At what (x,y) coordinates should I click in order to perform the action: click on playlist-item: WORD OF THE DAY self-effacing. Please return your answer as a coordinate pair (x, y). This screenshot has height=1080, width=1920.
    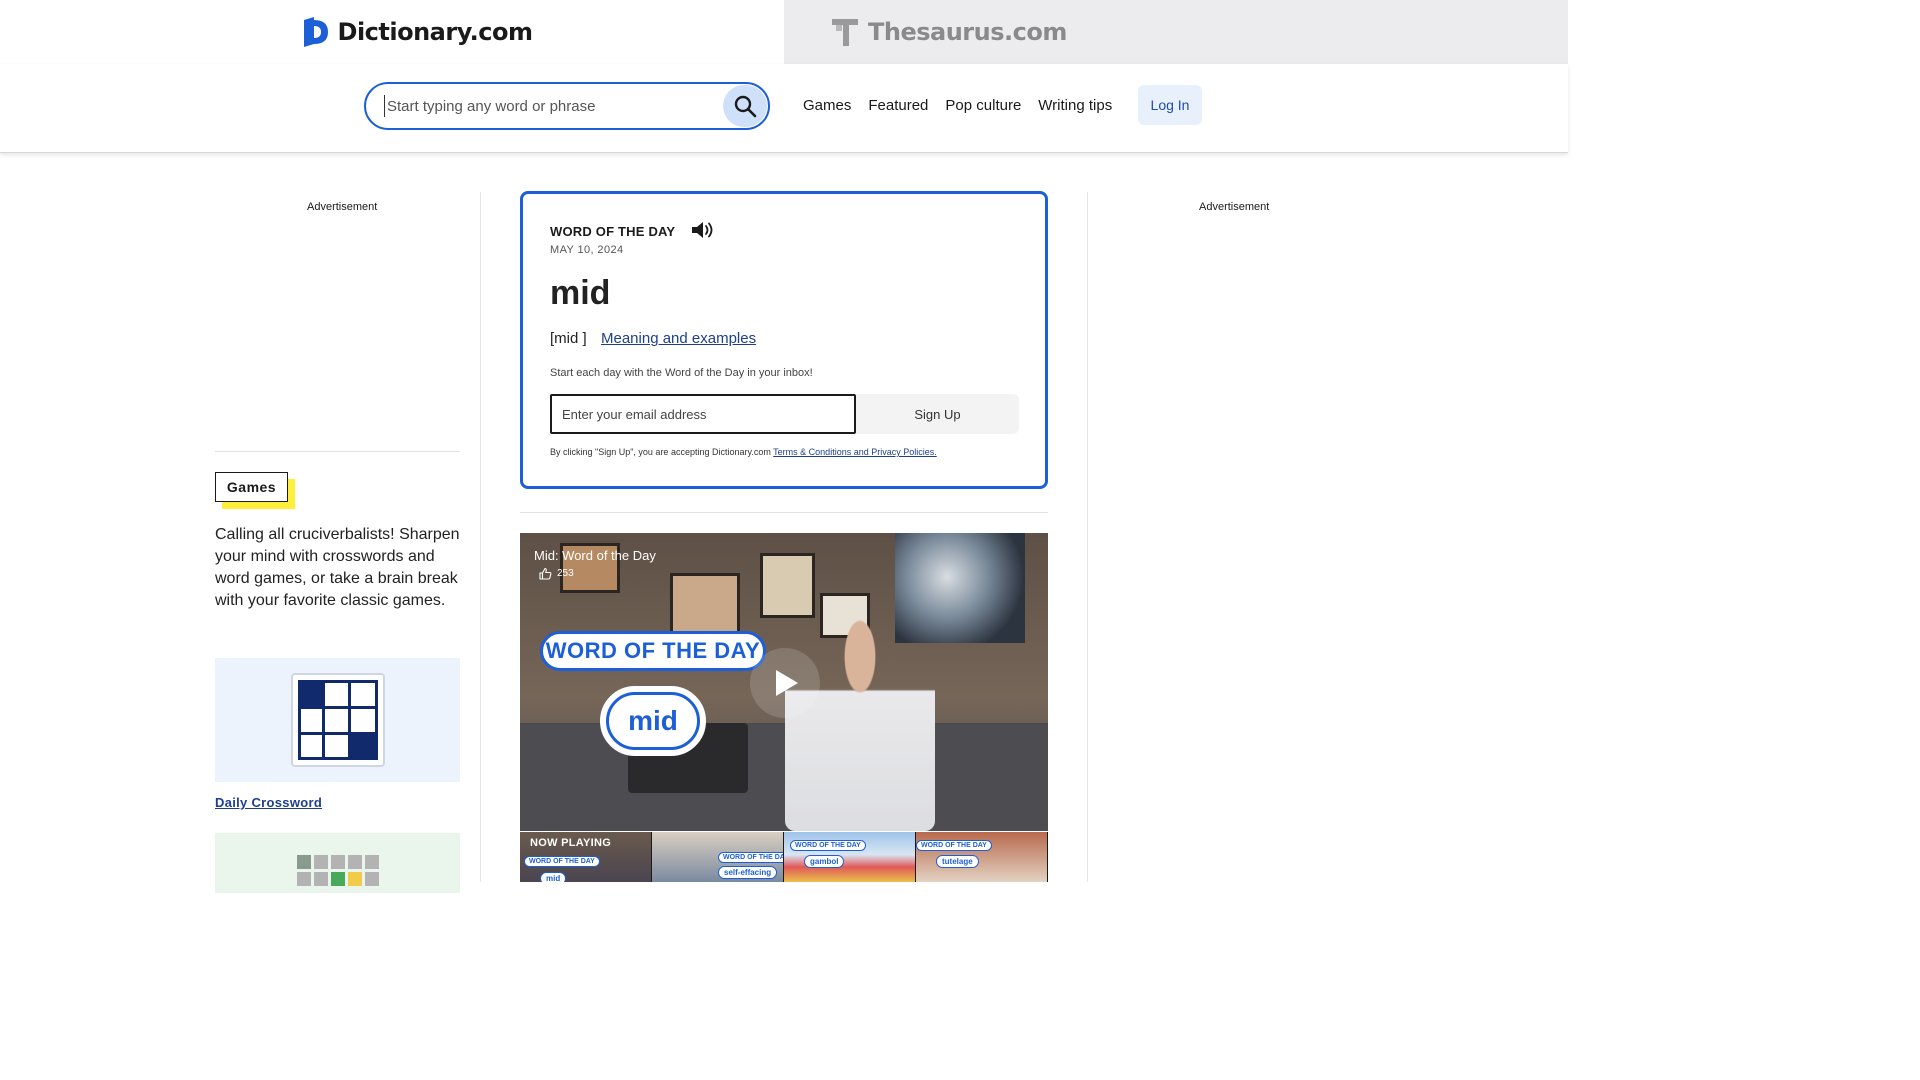
    Looking at the image, I should click on (718, 857).